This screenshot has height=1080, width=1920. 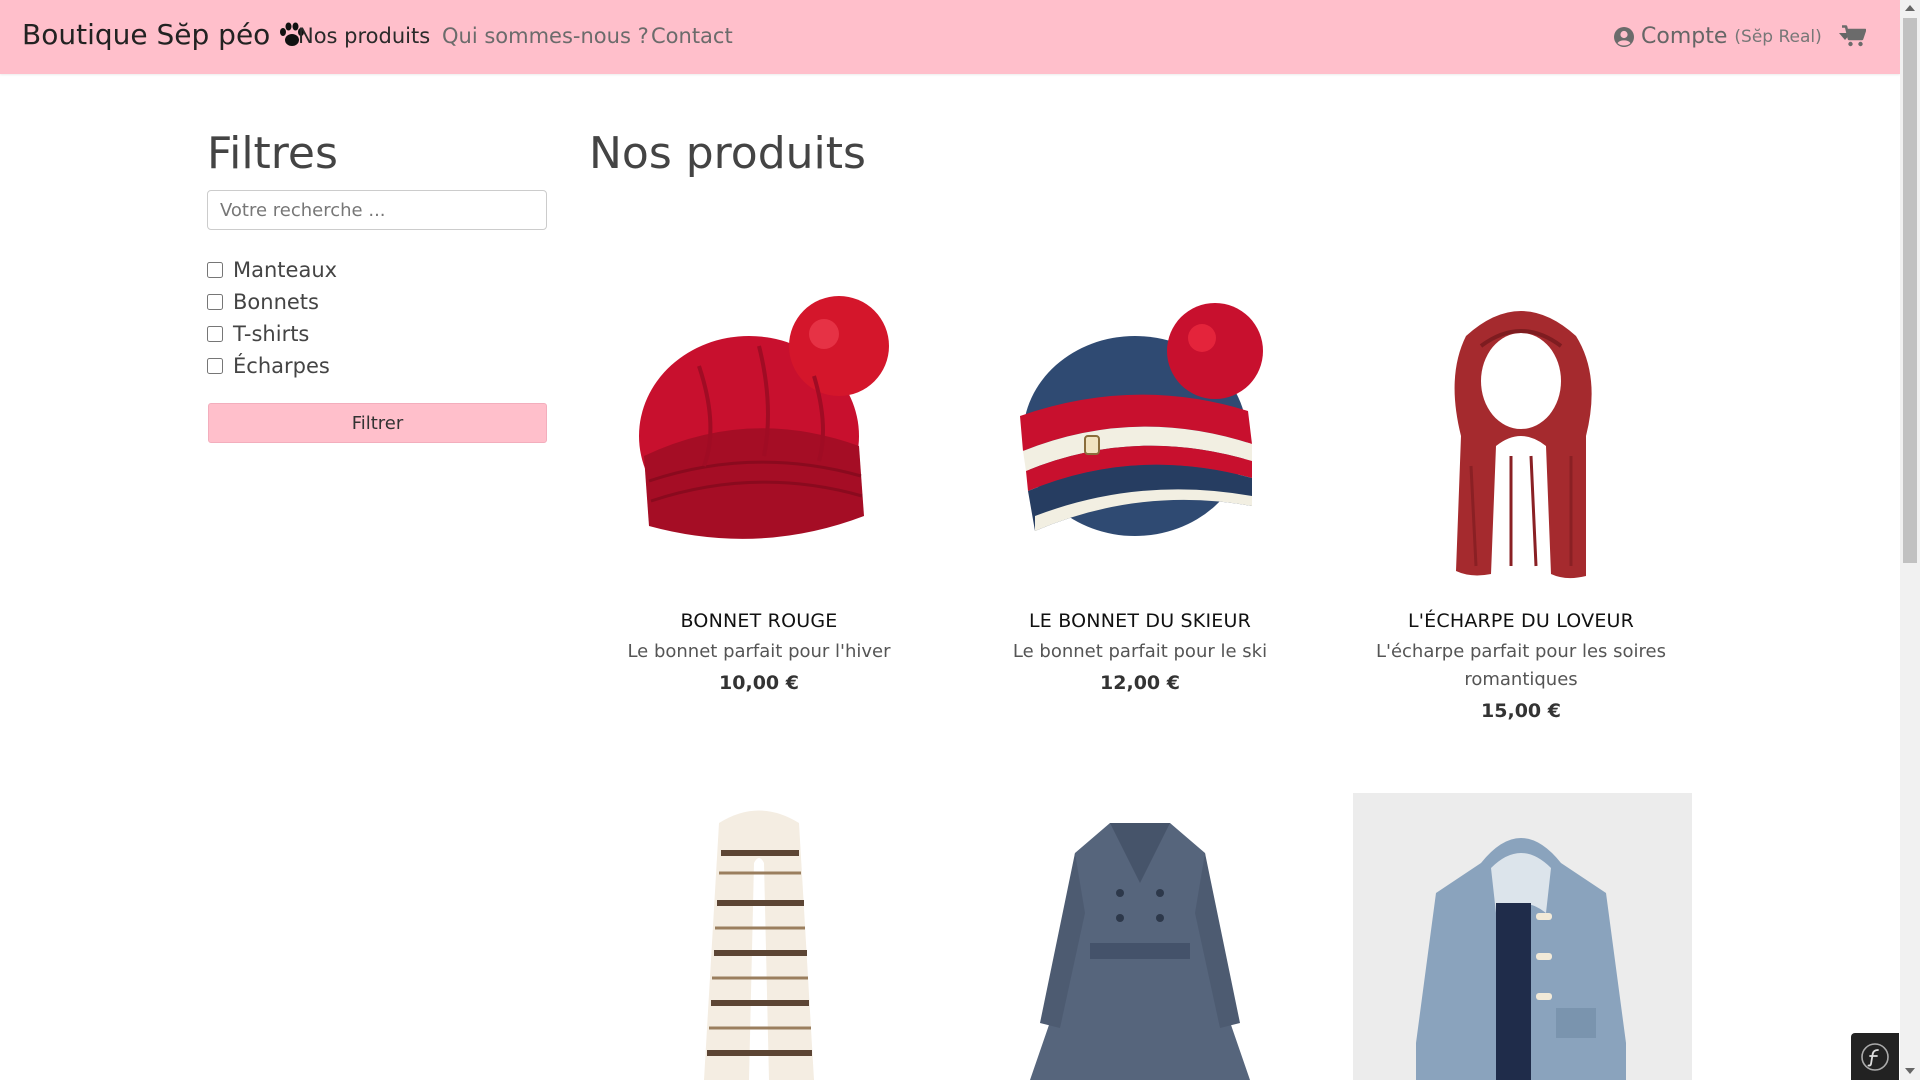 What do you see at coordinates (1910, 290) in the screenshot?
I see `scroll-thumb` at bounding box center [1910, 290].